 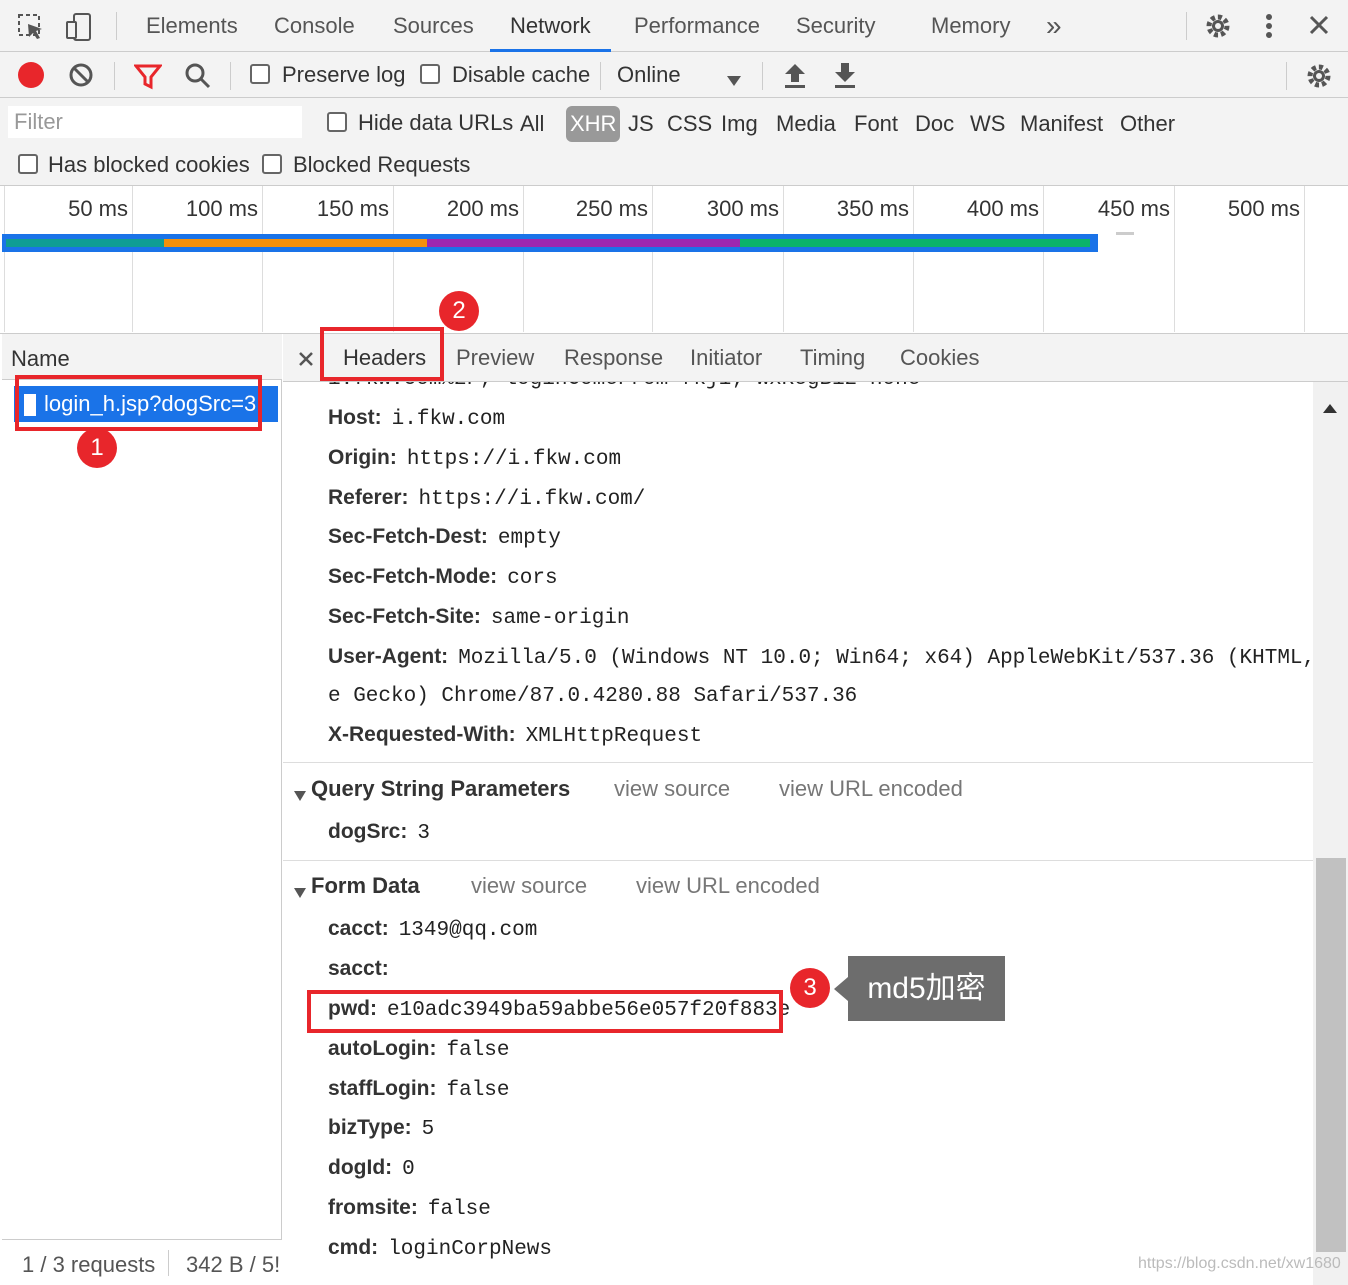 What do you see at coordinates (532, 499) in the screenshot?
I see `header-value: https://i.fkw.com/` at bounding box center [532, 499].